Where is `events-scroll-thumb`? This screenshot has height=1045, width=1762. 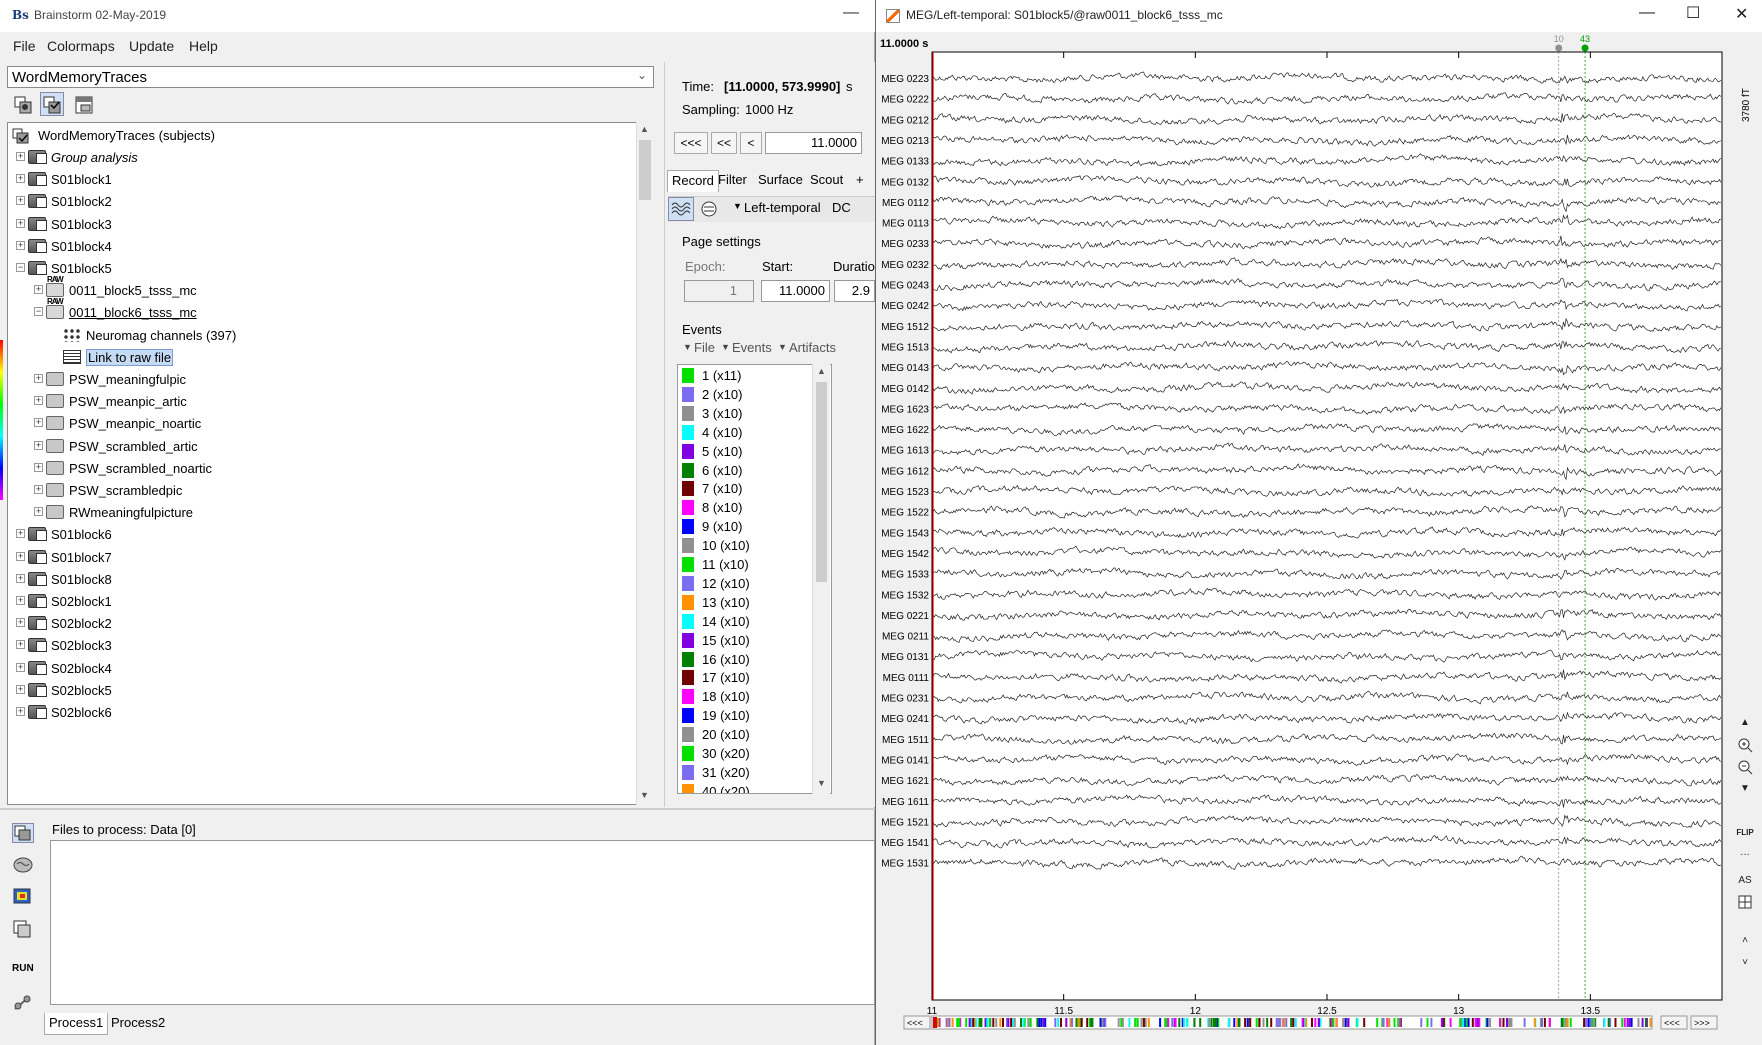
events-scroll-thumb is located at coordinates (821, 482).